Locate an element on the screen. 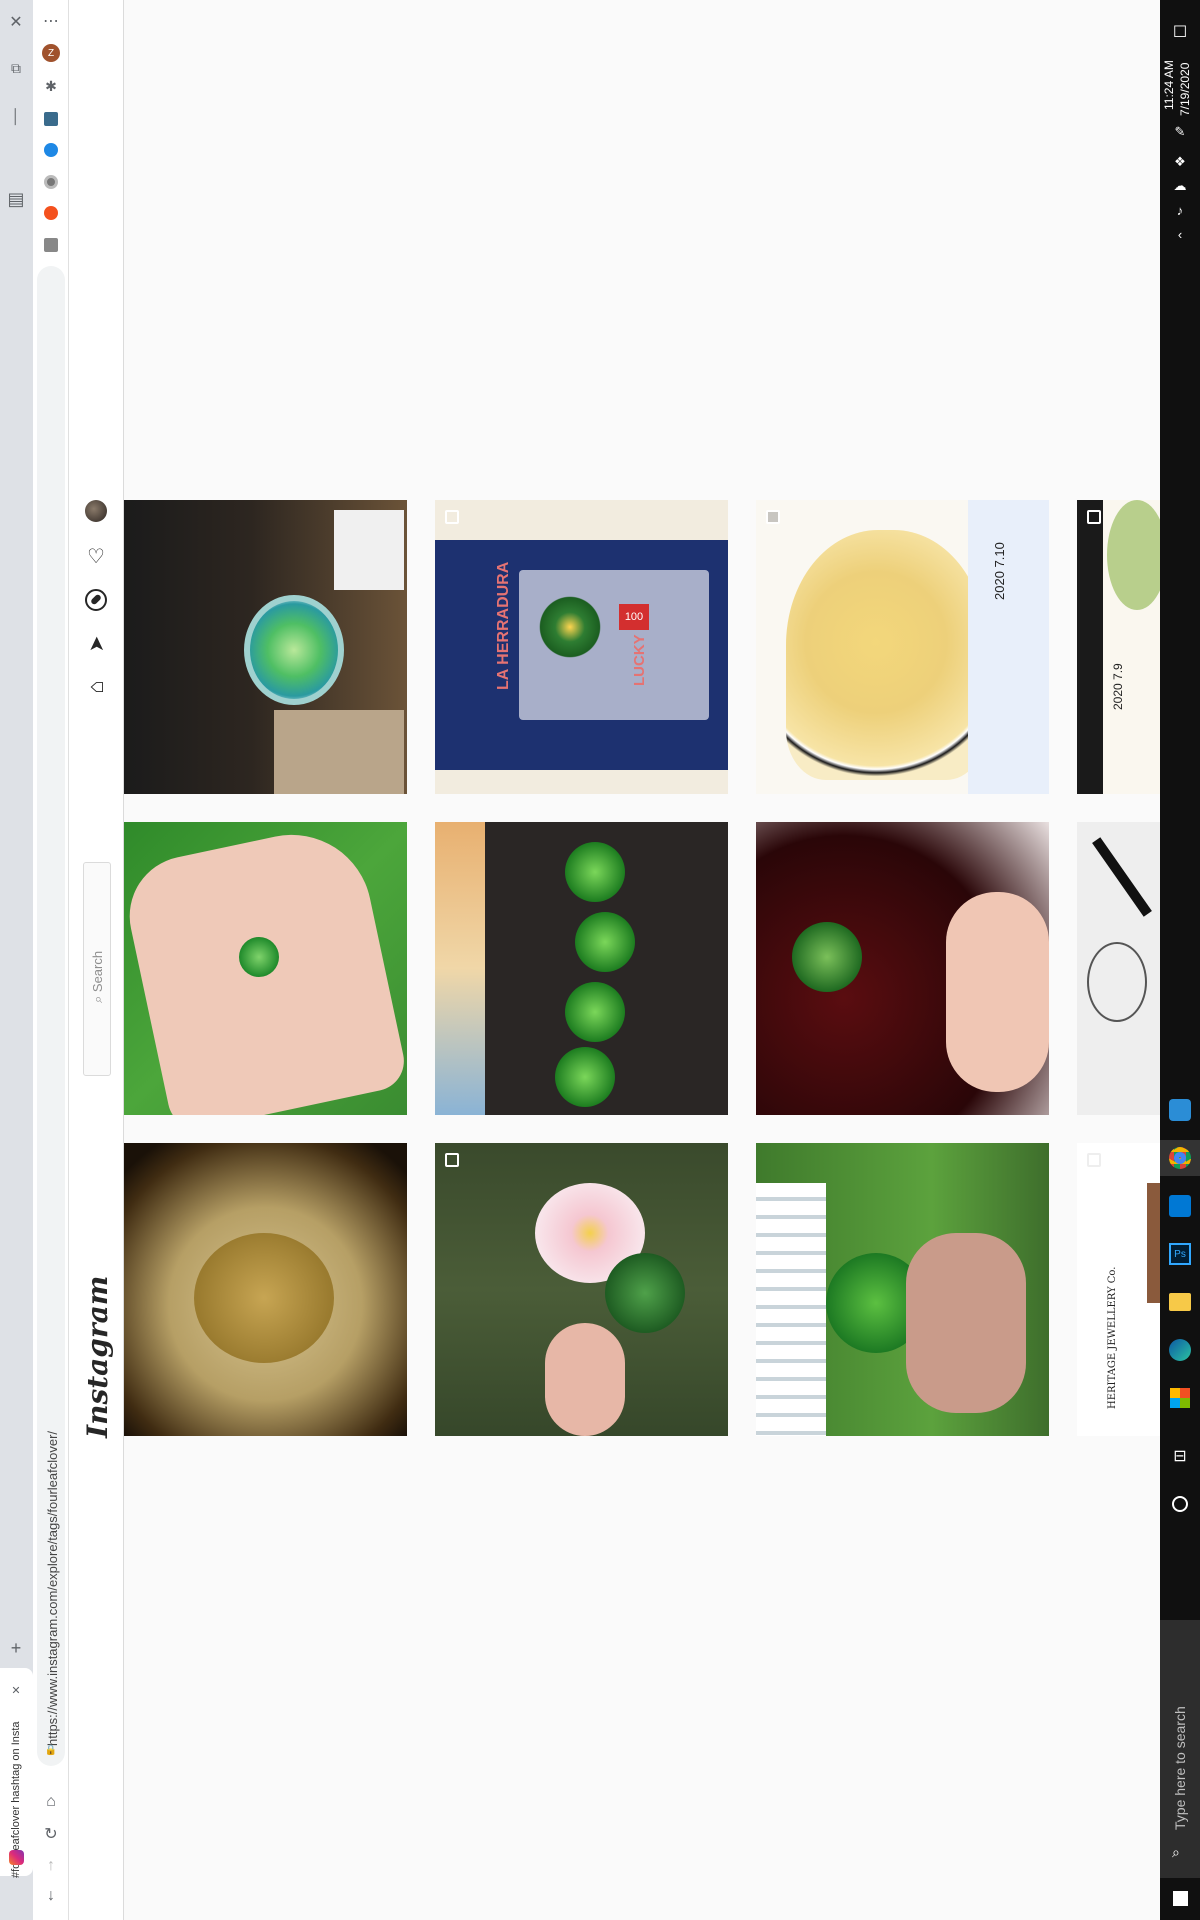  search-input: ⌕ Search is located at coordinates (97, 969).